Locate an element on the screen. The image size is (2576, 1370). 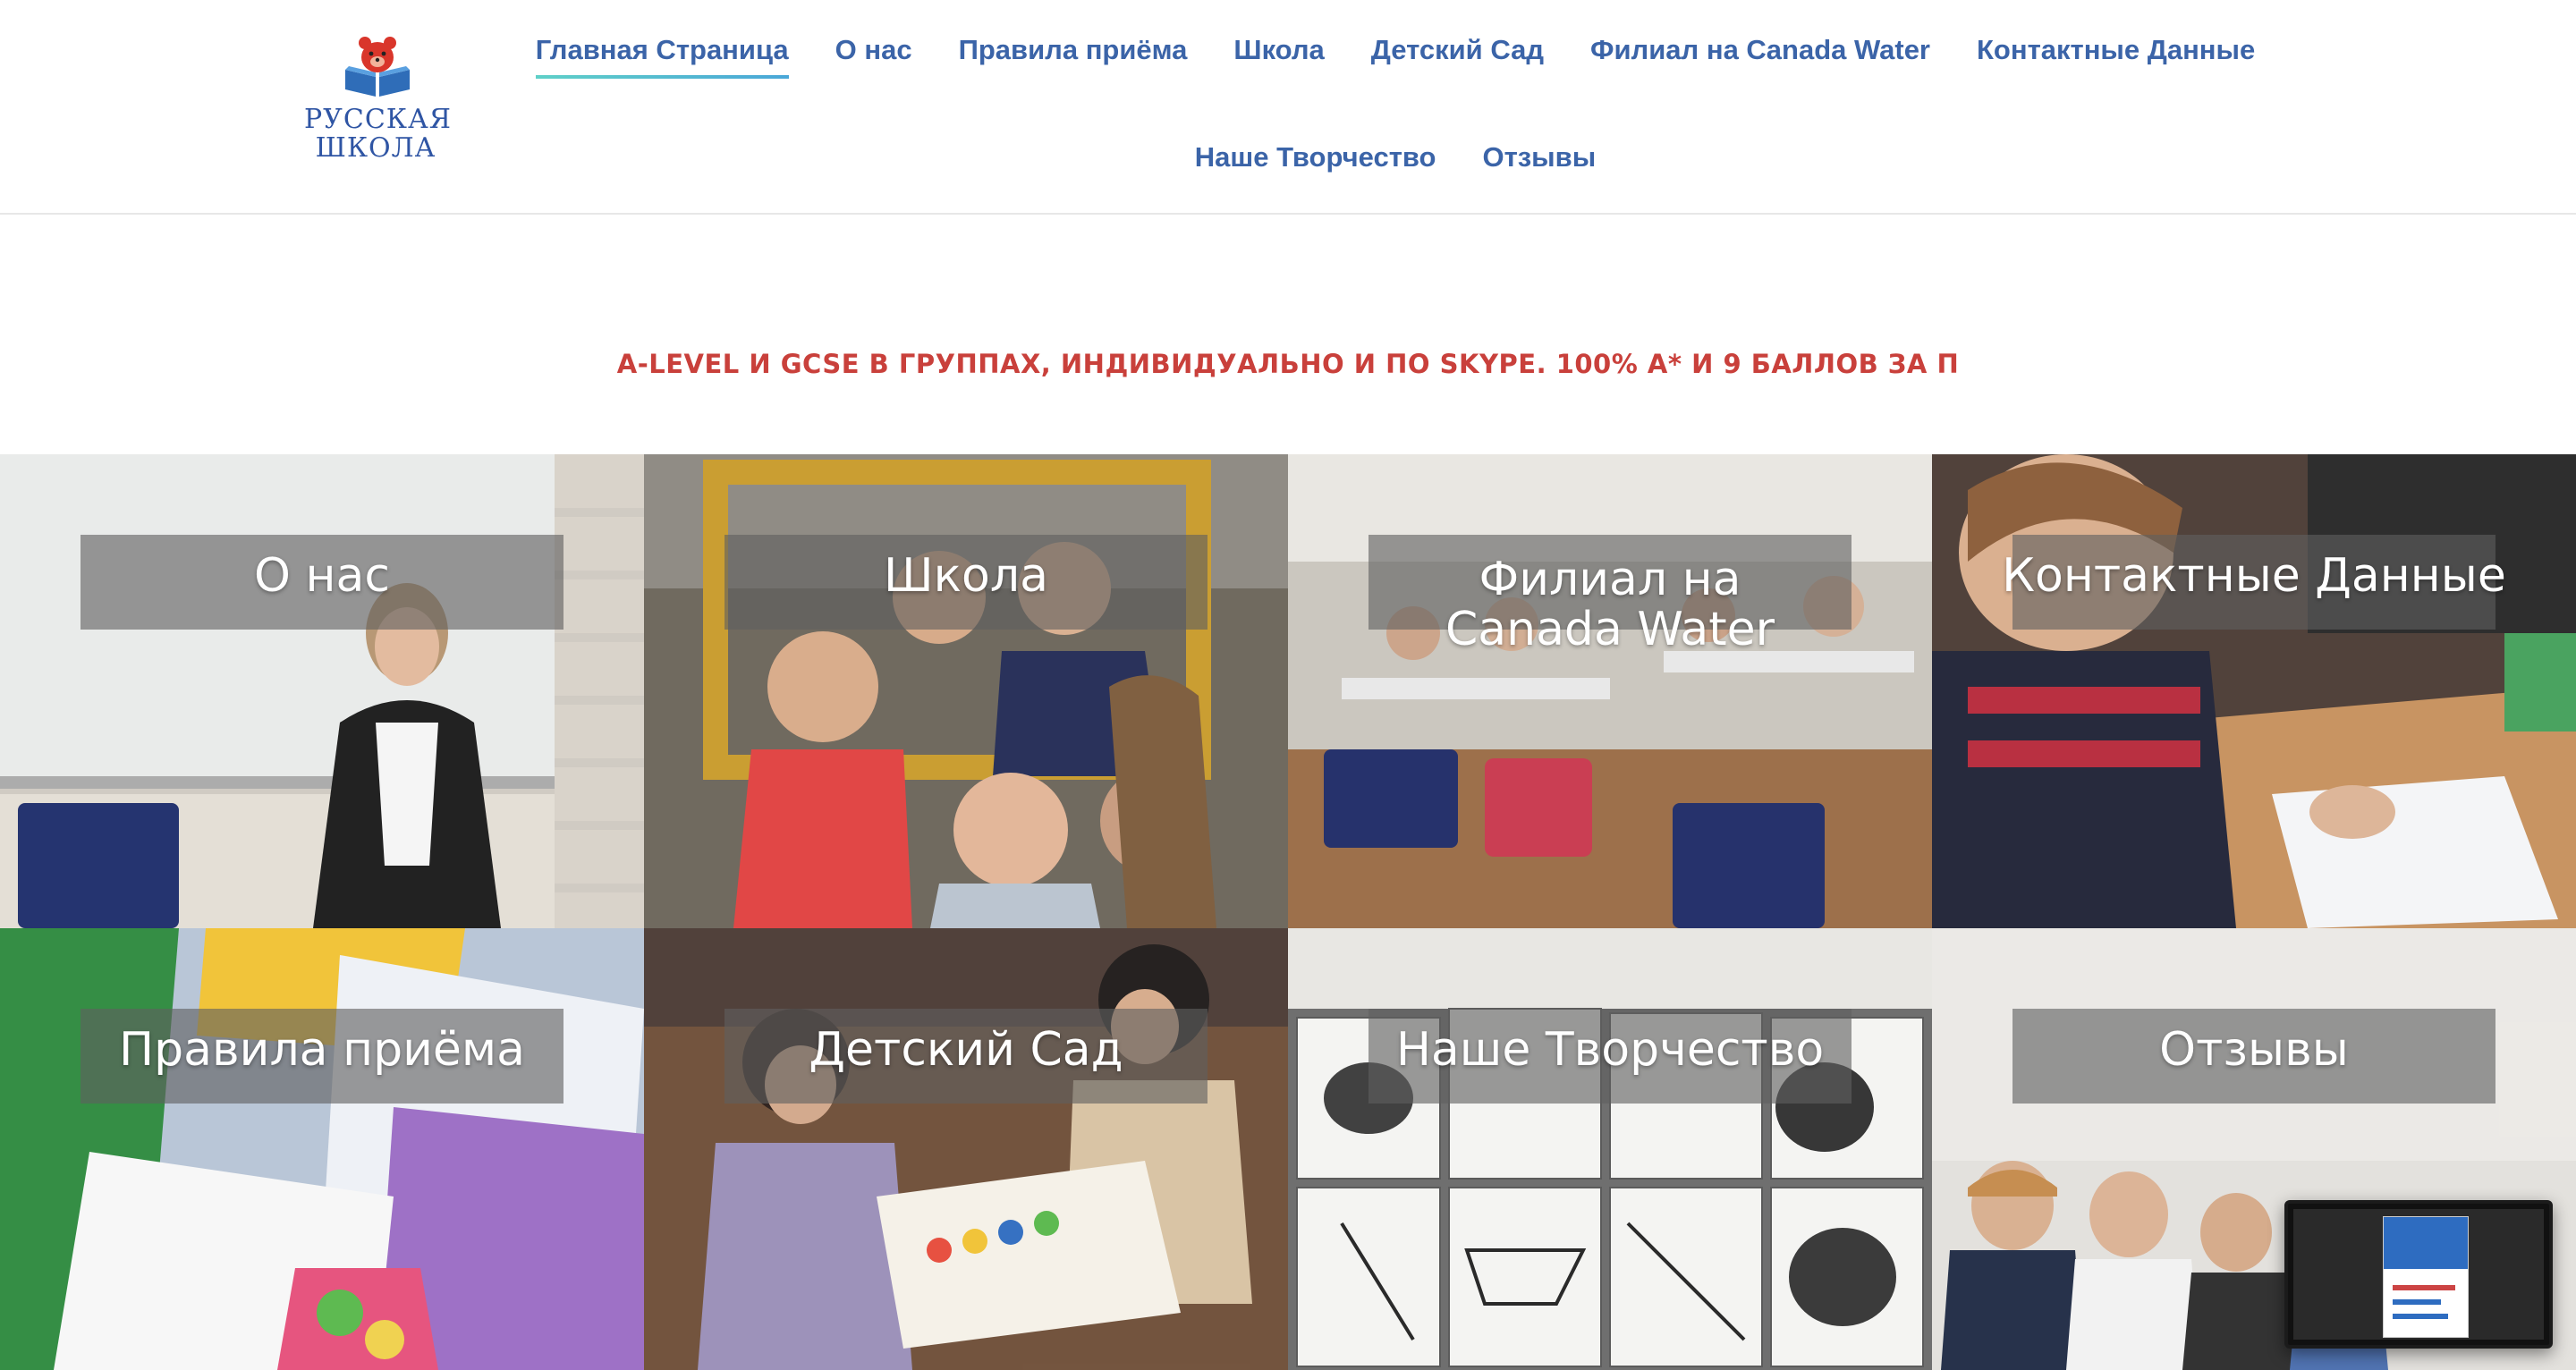
tile-our-creativity: Наше Творчество is located at coordinates (1610, 1149).